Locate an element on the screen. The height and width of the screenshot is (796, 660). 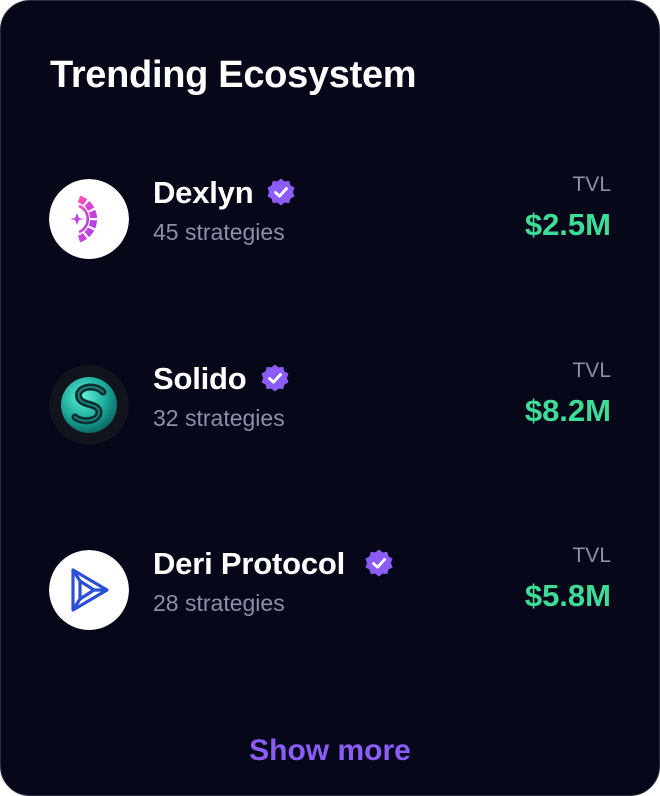
strategies-count: 28 strategies is located at coordinates (219, 603).